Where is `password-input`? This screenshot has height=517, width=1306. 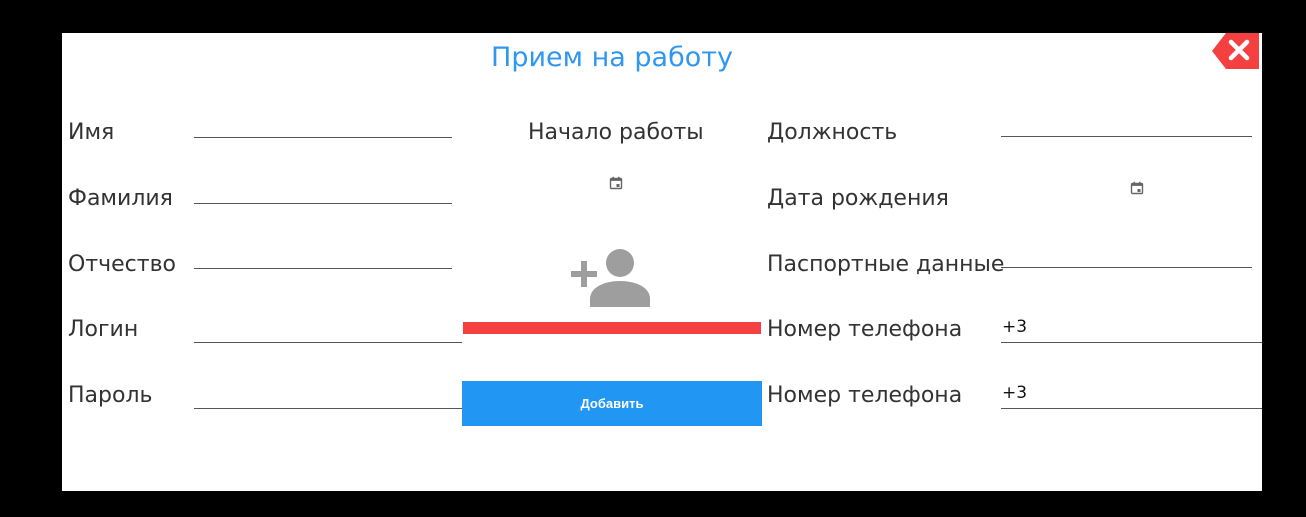 password-input is located at coordinates (328, 408).